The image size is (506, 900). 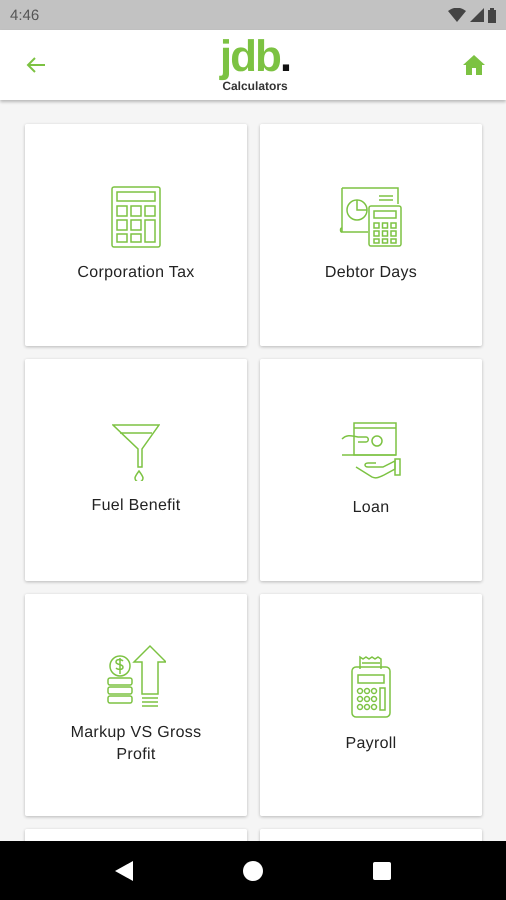 I want to click on calculator-icon, so click(x=136, y=217).